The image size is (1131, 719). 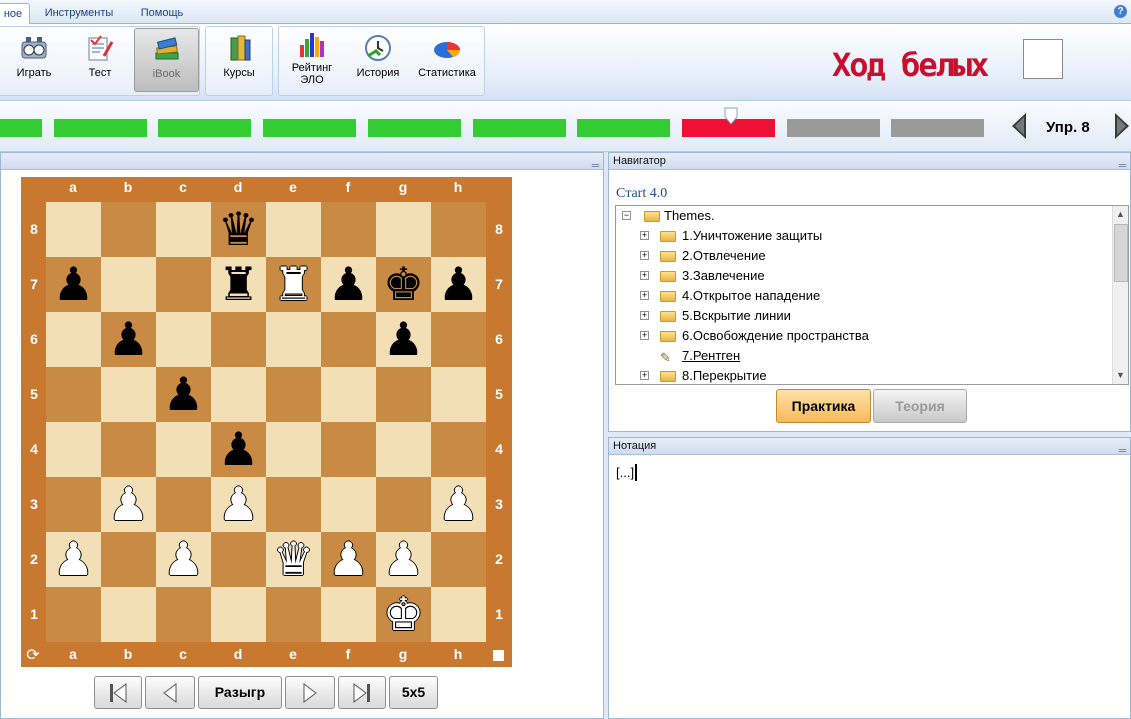 I want to click on square-g3, so click(x=403, y=504).